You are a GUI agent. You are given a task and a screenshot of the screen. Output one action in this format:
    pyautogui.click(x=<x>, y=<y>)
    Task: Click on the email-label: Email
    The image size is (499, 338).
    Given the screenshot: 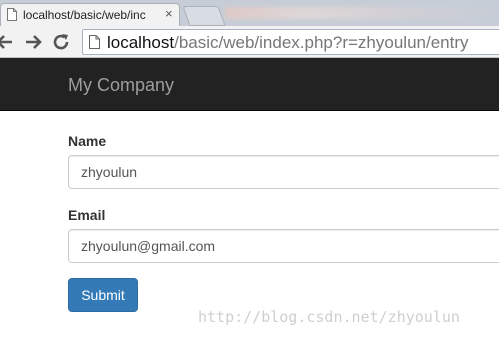 What is the action you would take?
    pyautogui.click(x=87, y=215)
    